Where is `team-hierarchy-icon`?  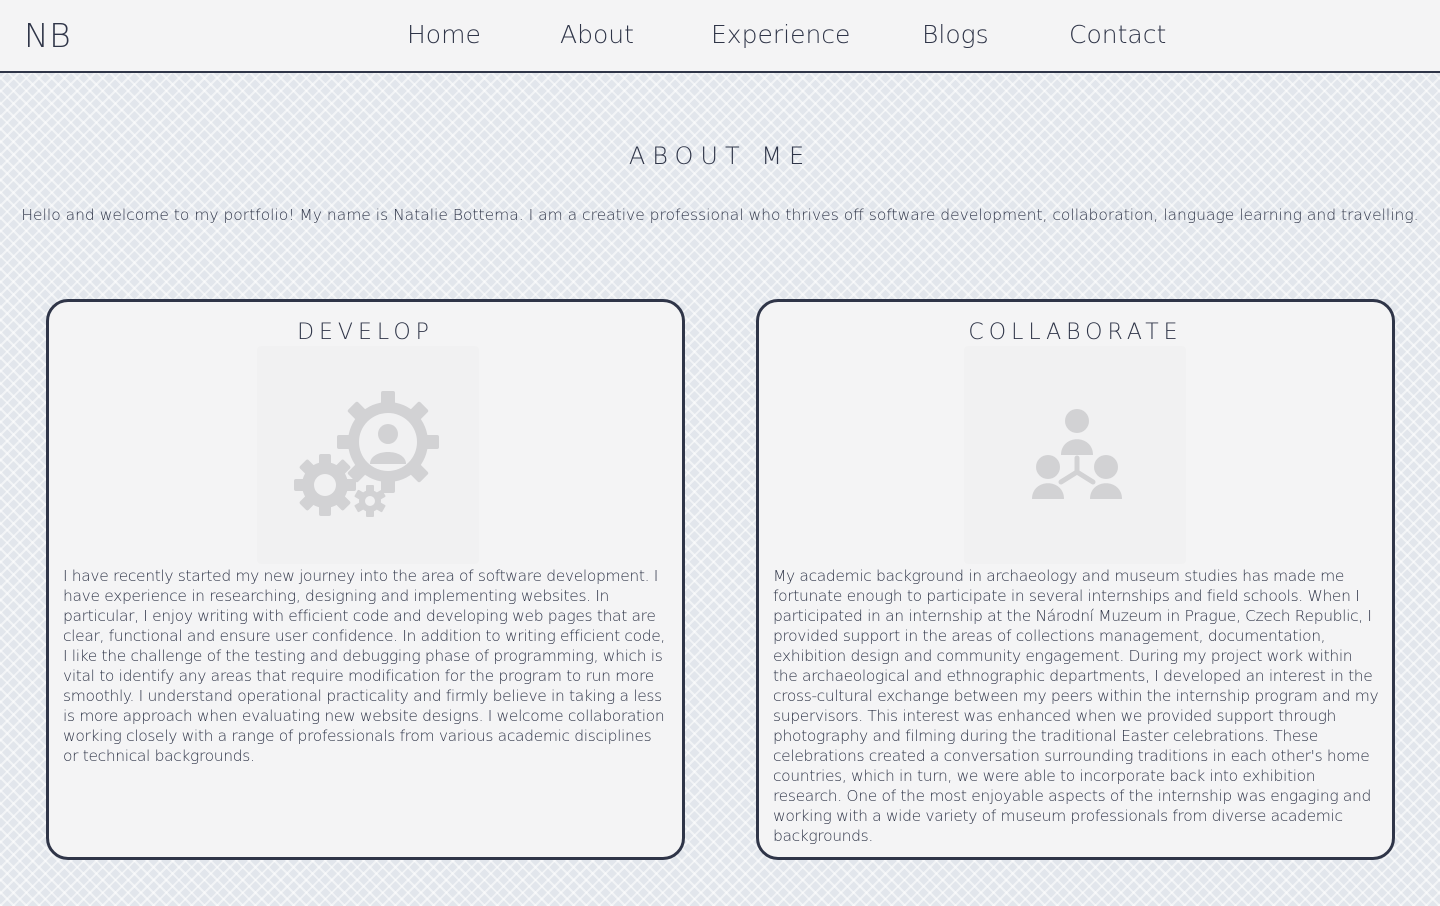 team-hierarchy-icon is located at coordinates (1075, 455).